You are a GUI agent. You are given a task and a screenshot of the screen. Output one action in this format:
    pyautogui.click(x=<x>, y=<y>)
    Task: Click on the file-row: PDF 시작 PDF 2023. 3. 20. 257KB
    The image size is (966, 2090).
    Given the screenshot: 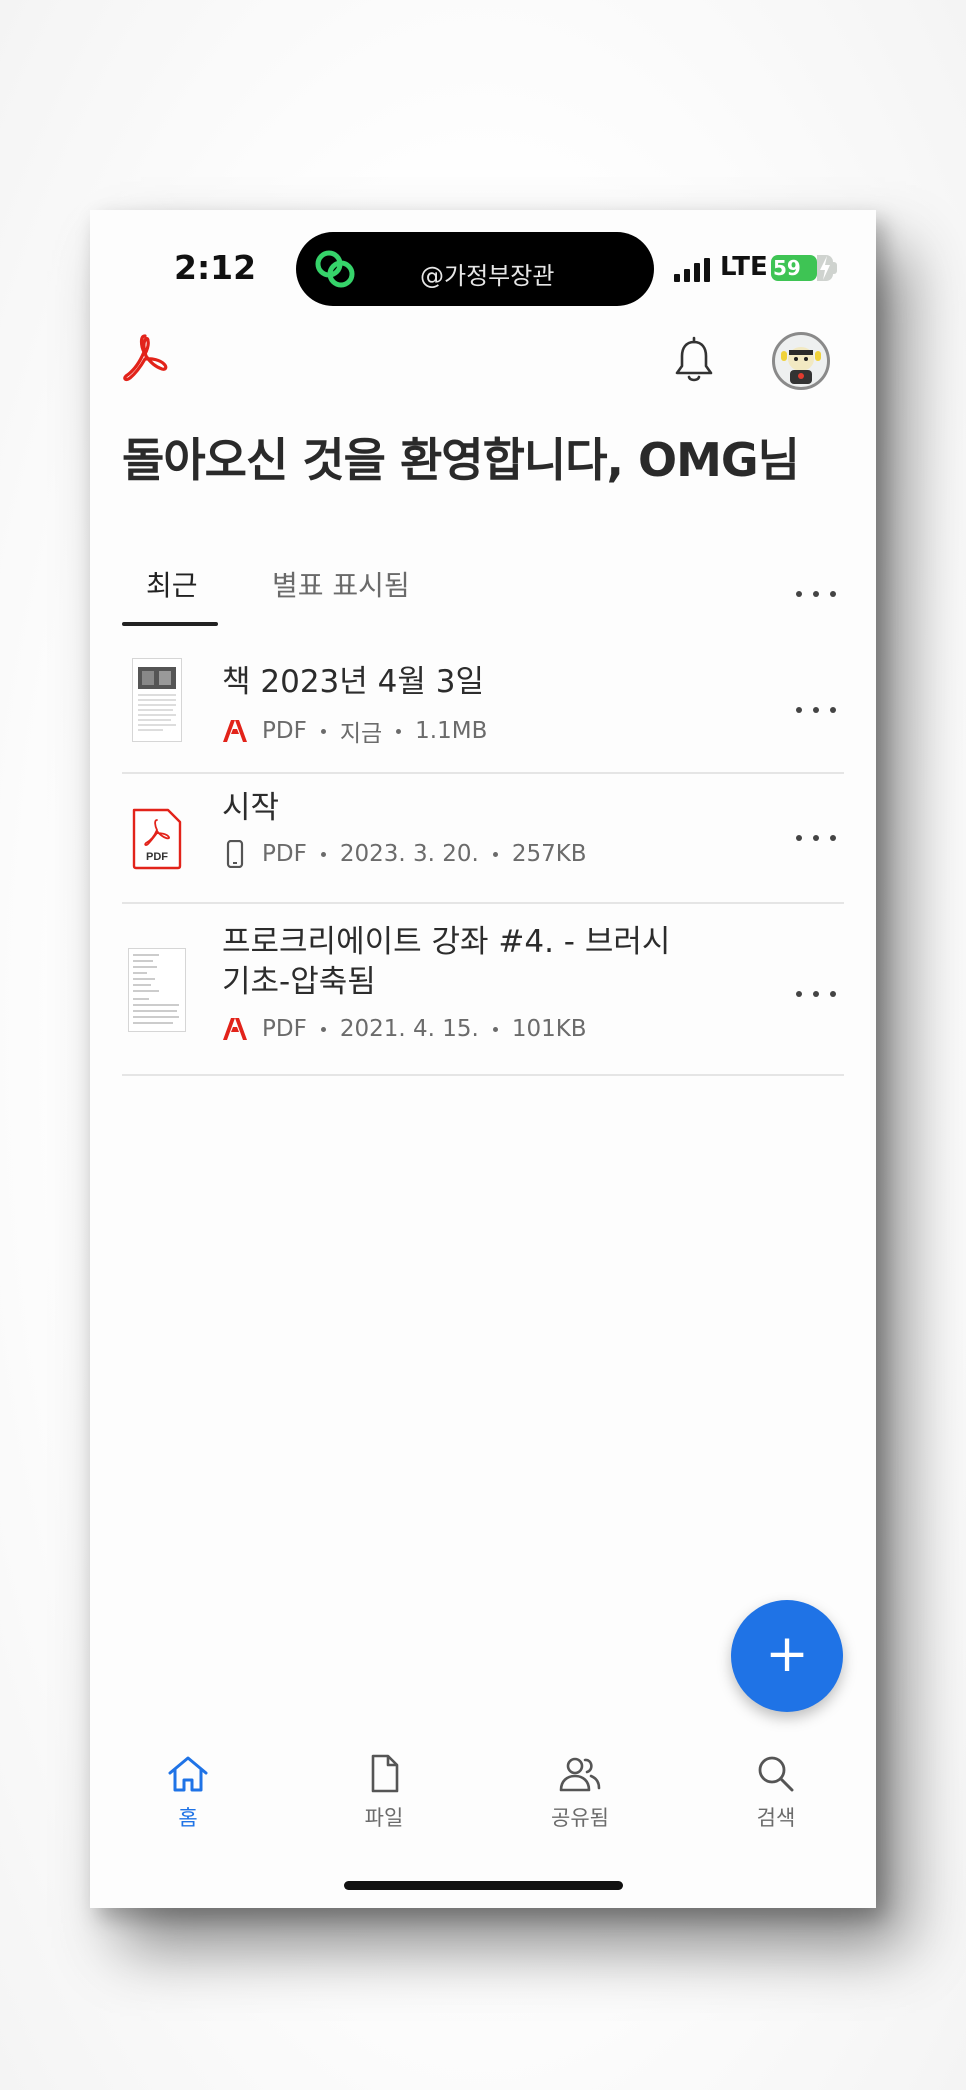 What is the action you would take?
    pyautogui.click(x=483, y=839)
    